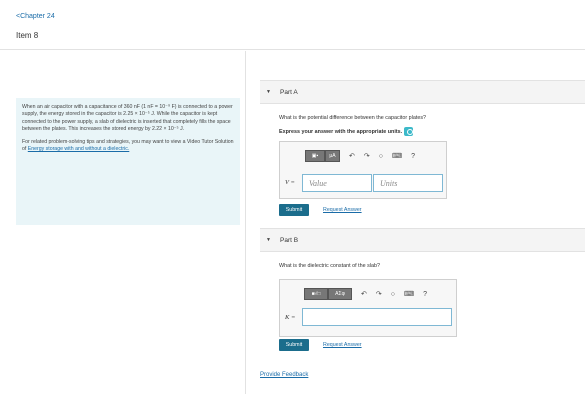 The image size is (585, 394). I want to click on header-bar: <Chapter 24 Item 8, so click(292, 25).